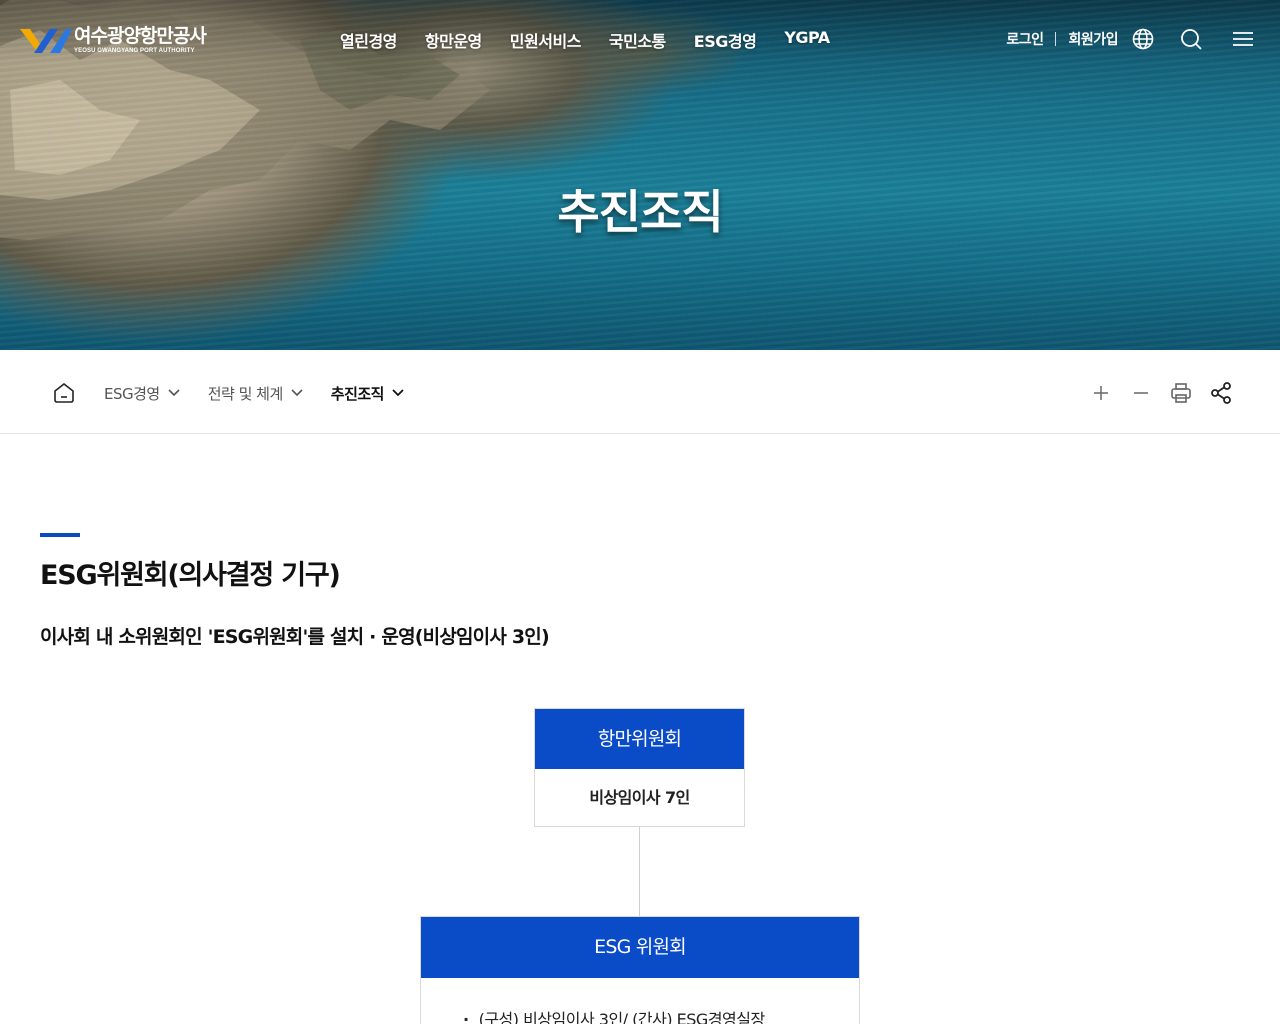  What do you see at coordinates (639, 872) in the screenshot?
I see `org-connector-line` at bounding box center [639, 872].